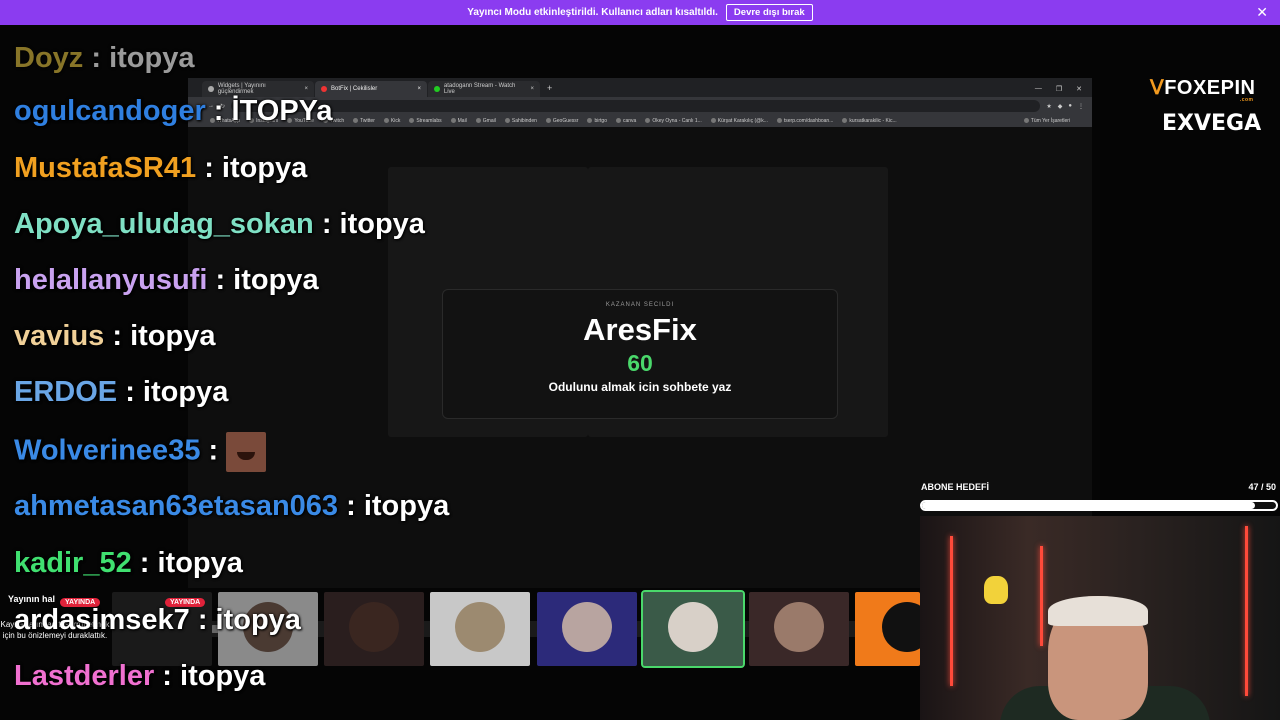 This screenshot has height=720, width=1280. What do you see at coordinates (1047, 121) in the screenshot?
I see `all-bookmarks: Tüm Yer İşaretleri` at bounding box center [1047, 121].